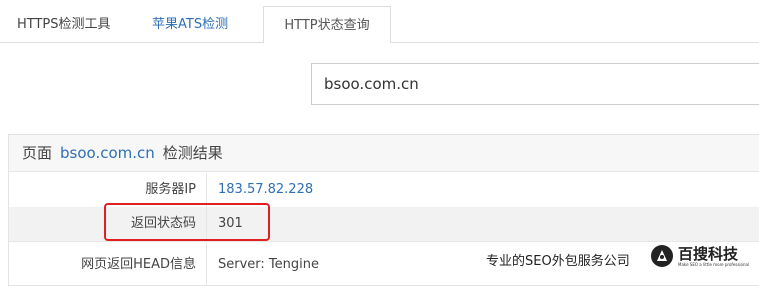 Image resolution: width=759 pixels, height=287 pixels. I want to click on status-code-value: 301, so click(230, 223).